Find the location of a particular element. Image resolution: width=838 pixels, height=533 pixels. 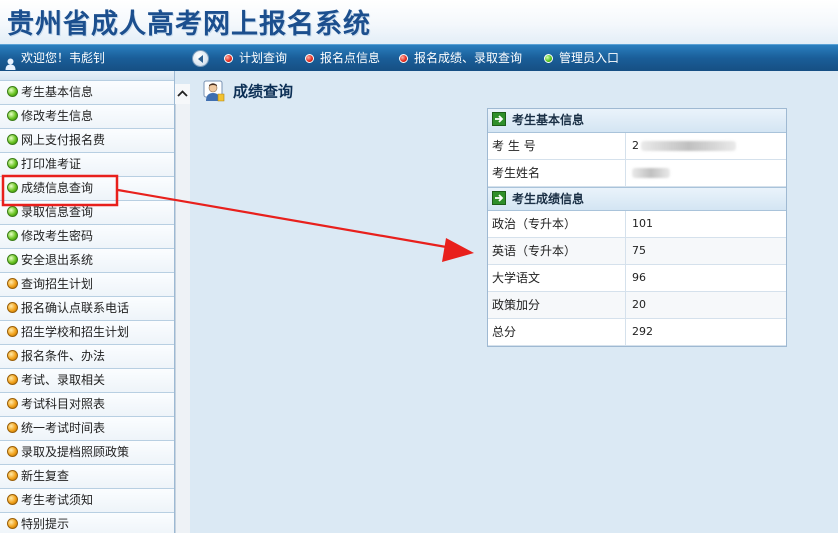

sidebar-item: 考试科目对照表 is located at coordinates (87, 405).